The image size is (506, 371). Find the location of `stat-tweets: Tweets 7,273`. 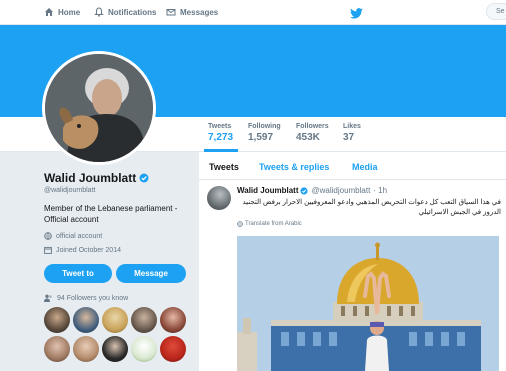

stat-tweets: Tweets 7,273 is located at coordinates (220, 133).